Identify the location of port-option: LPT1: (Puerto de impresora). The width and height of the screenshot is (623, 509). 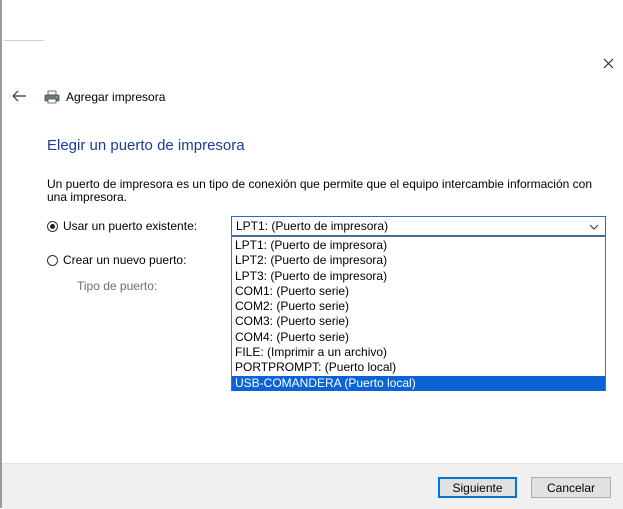
(418, 245).